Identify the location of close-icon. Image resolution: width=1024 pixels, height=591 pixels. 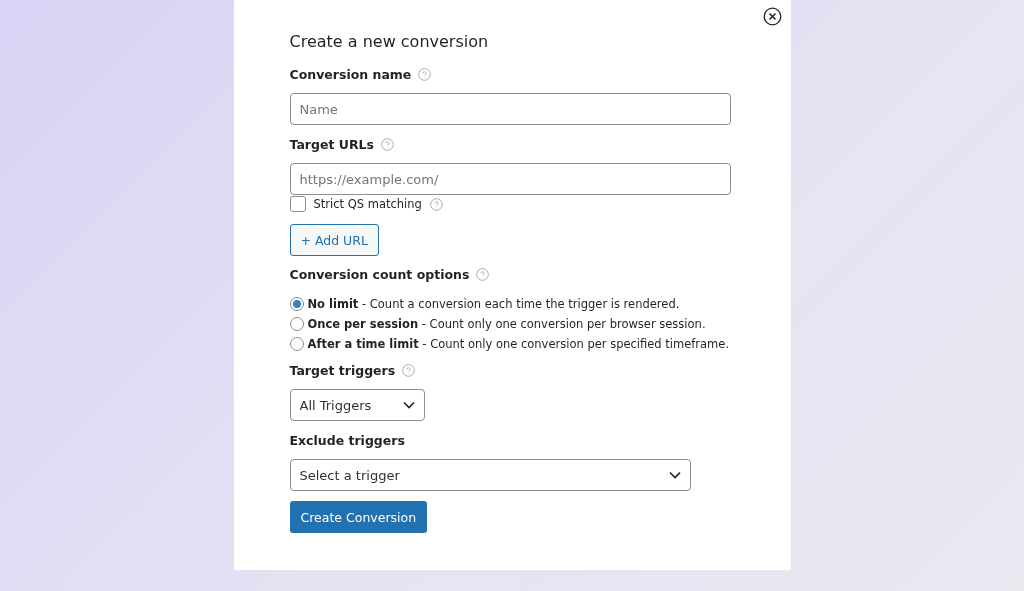
(772, 16).